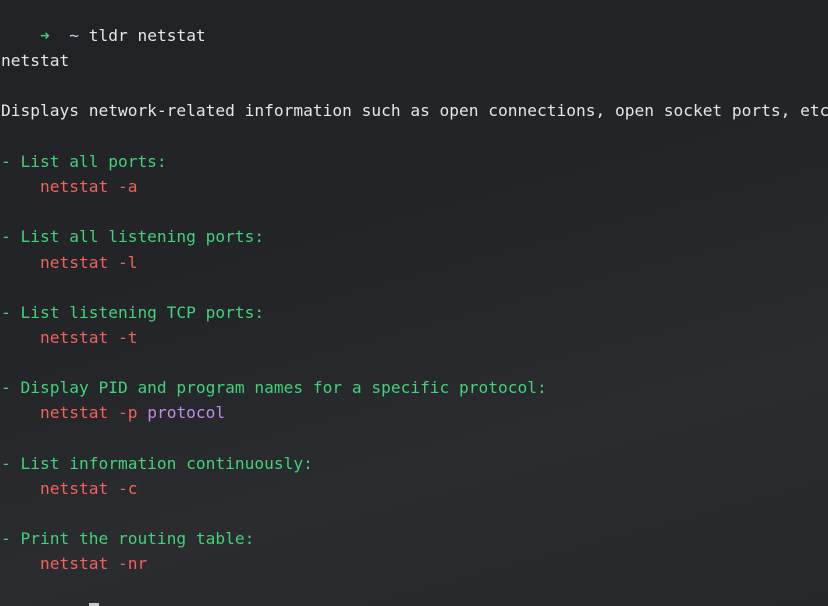 The height and width of the screenshot is (606, 828). Describe the element at coordinates (88, 412) in the screenshot. I see `example-command-text: netstat -p` at that location.